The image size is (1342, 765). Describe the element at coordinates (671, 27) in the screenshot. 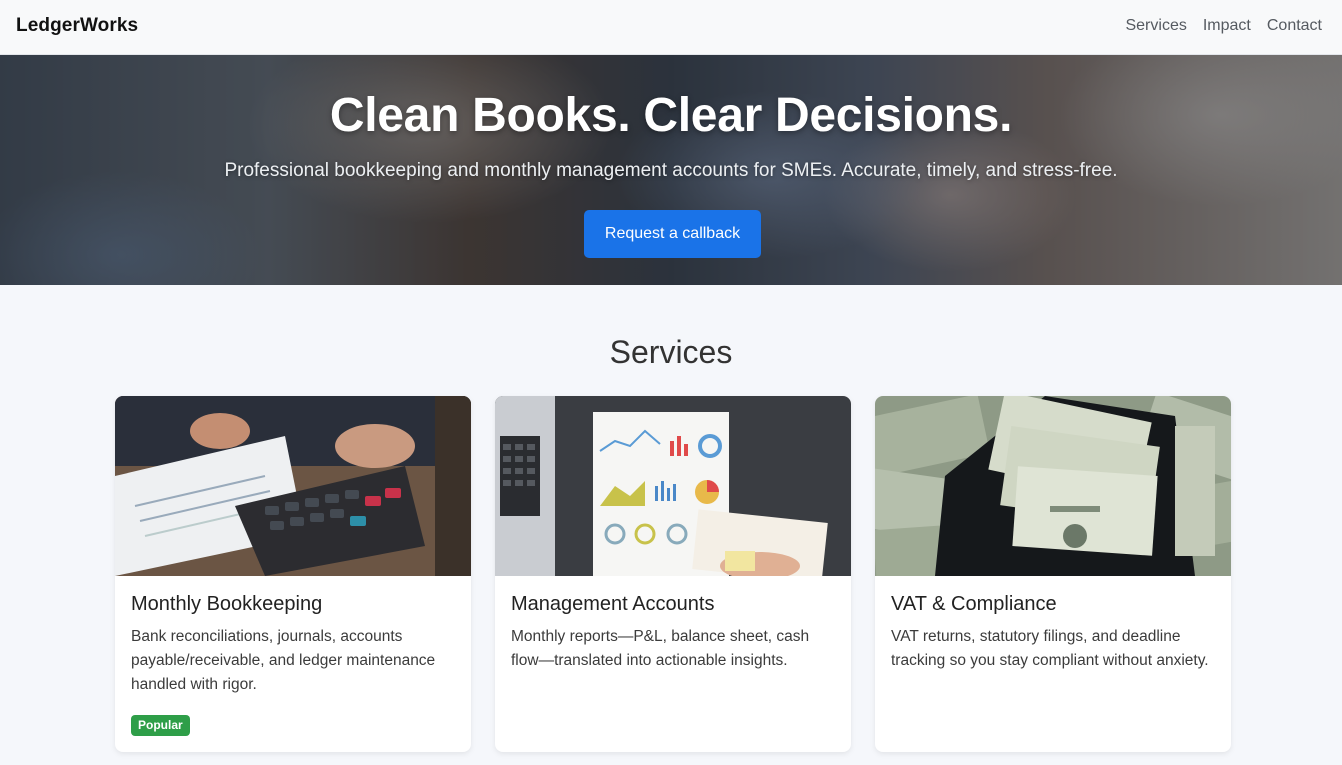

I see `navbar: LedgerWorks Services Impact Contact` at that location.